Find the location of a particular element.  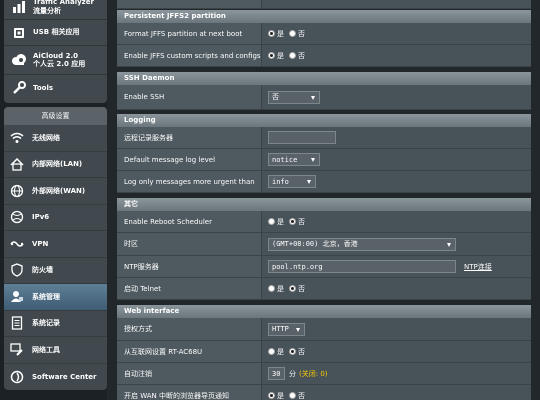

menu-aicloud-label: AiCloud 2.0 个人云 2.0 应用 is located at coordinates (59, 60).